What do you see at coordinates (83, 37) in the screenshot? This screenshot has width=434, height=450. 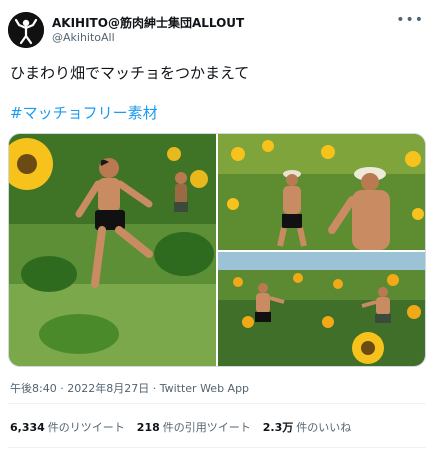 I see `author-handle: @AkihitoAll` at bounding box center [83, 37].